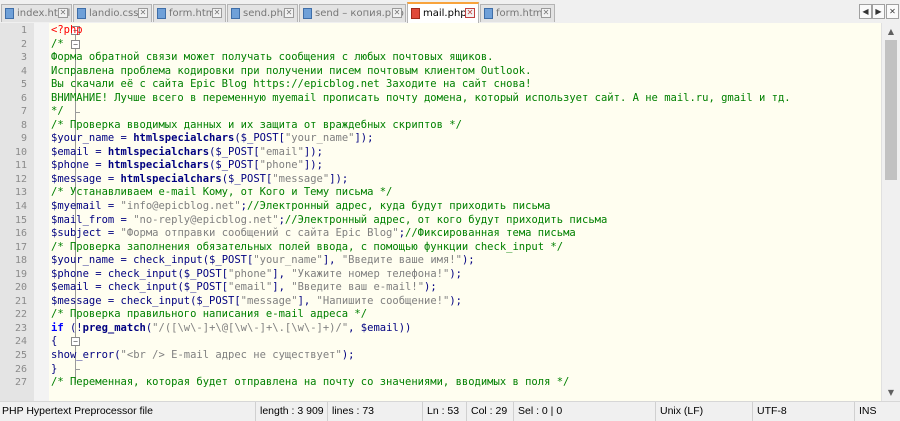 The width and height of the screenshot is (900, 421). I want to click on code-line: <?php, so click(67, 31).